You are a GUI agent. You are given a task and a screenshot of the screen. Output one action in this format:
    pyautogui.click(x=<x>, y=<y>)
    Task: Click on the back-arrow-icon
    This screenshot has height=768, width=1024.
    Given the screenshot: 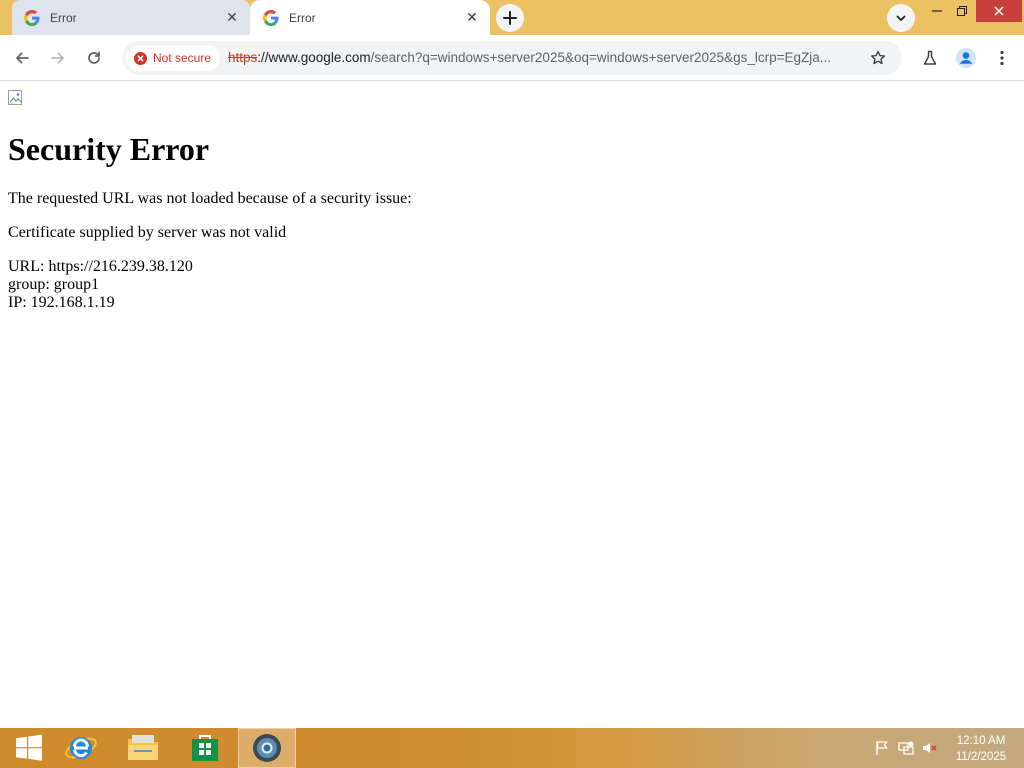 What is the action you would take?
    pyautogui.click(x=22, y=58)
    